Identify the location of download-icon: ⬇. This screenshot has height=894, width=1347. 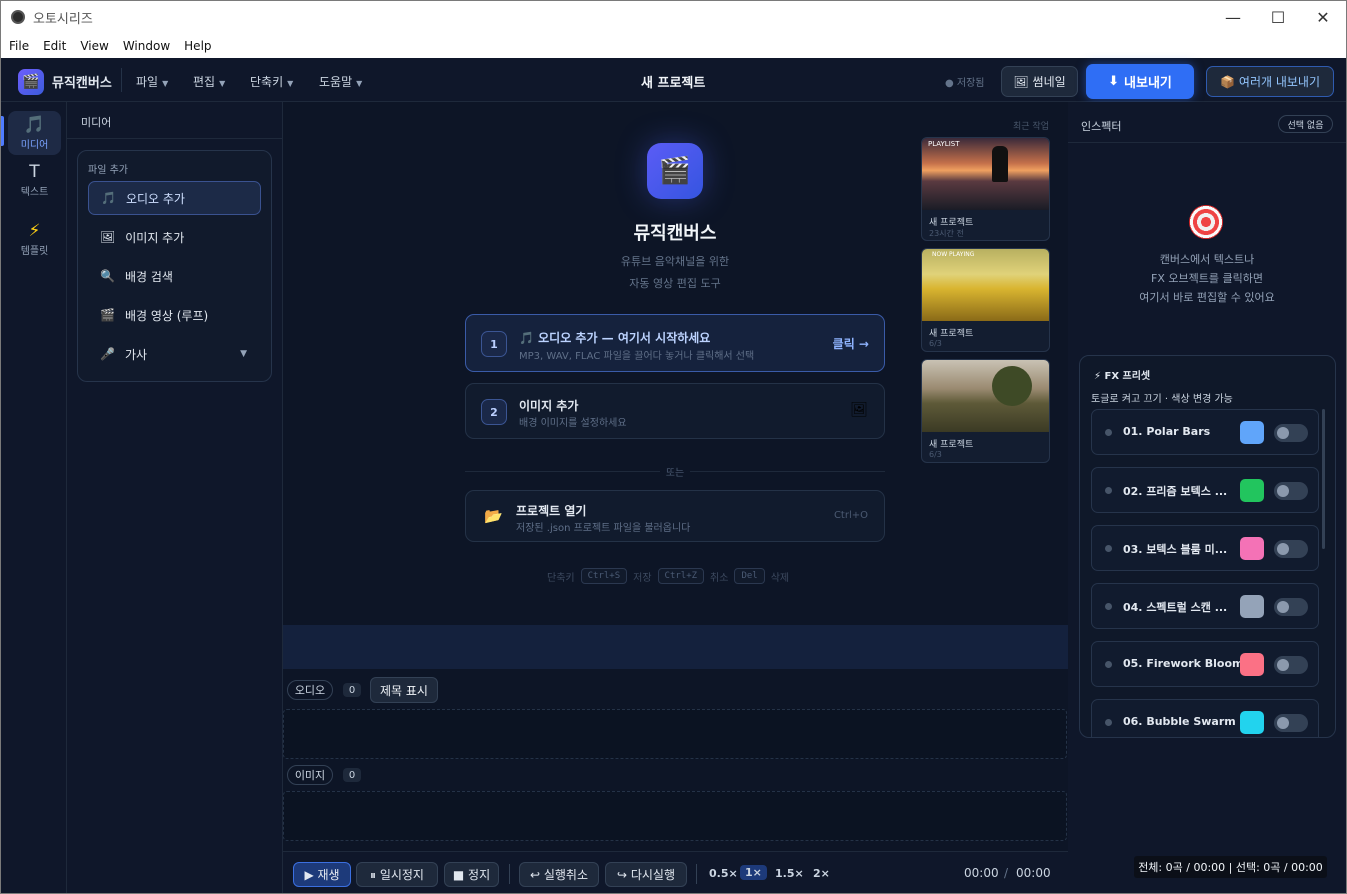
(1114, 81).